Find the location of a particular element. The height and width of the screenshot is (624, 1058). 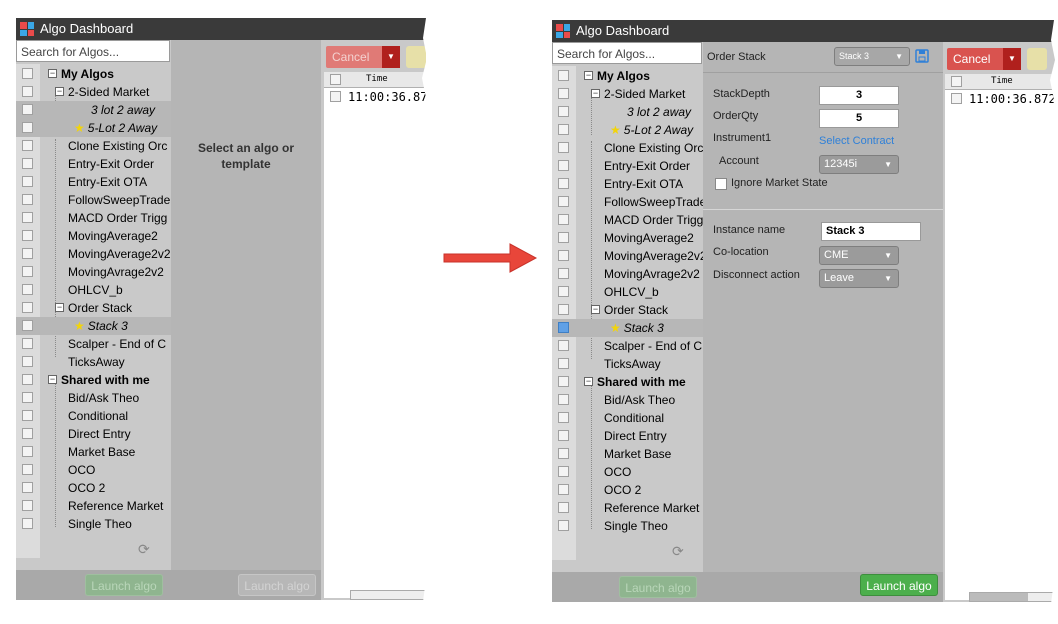

tree-item-ticksaway: TicksAway is located at coordinates (93, 362).